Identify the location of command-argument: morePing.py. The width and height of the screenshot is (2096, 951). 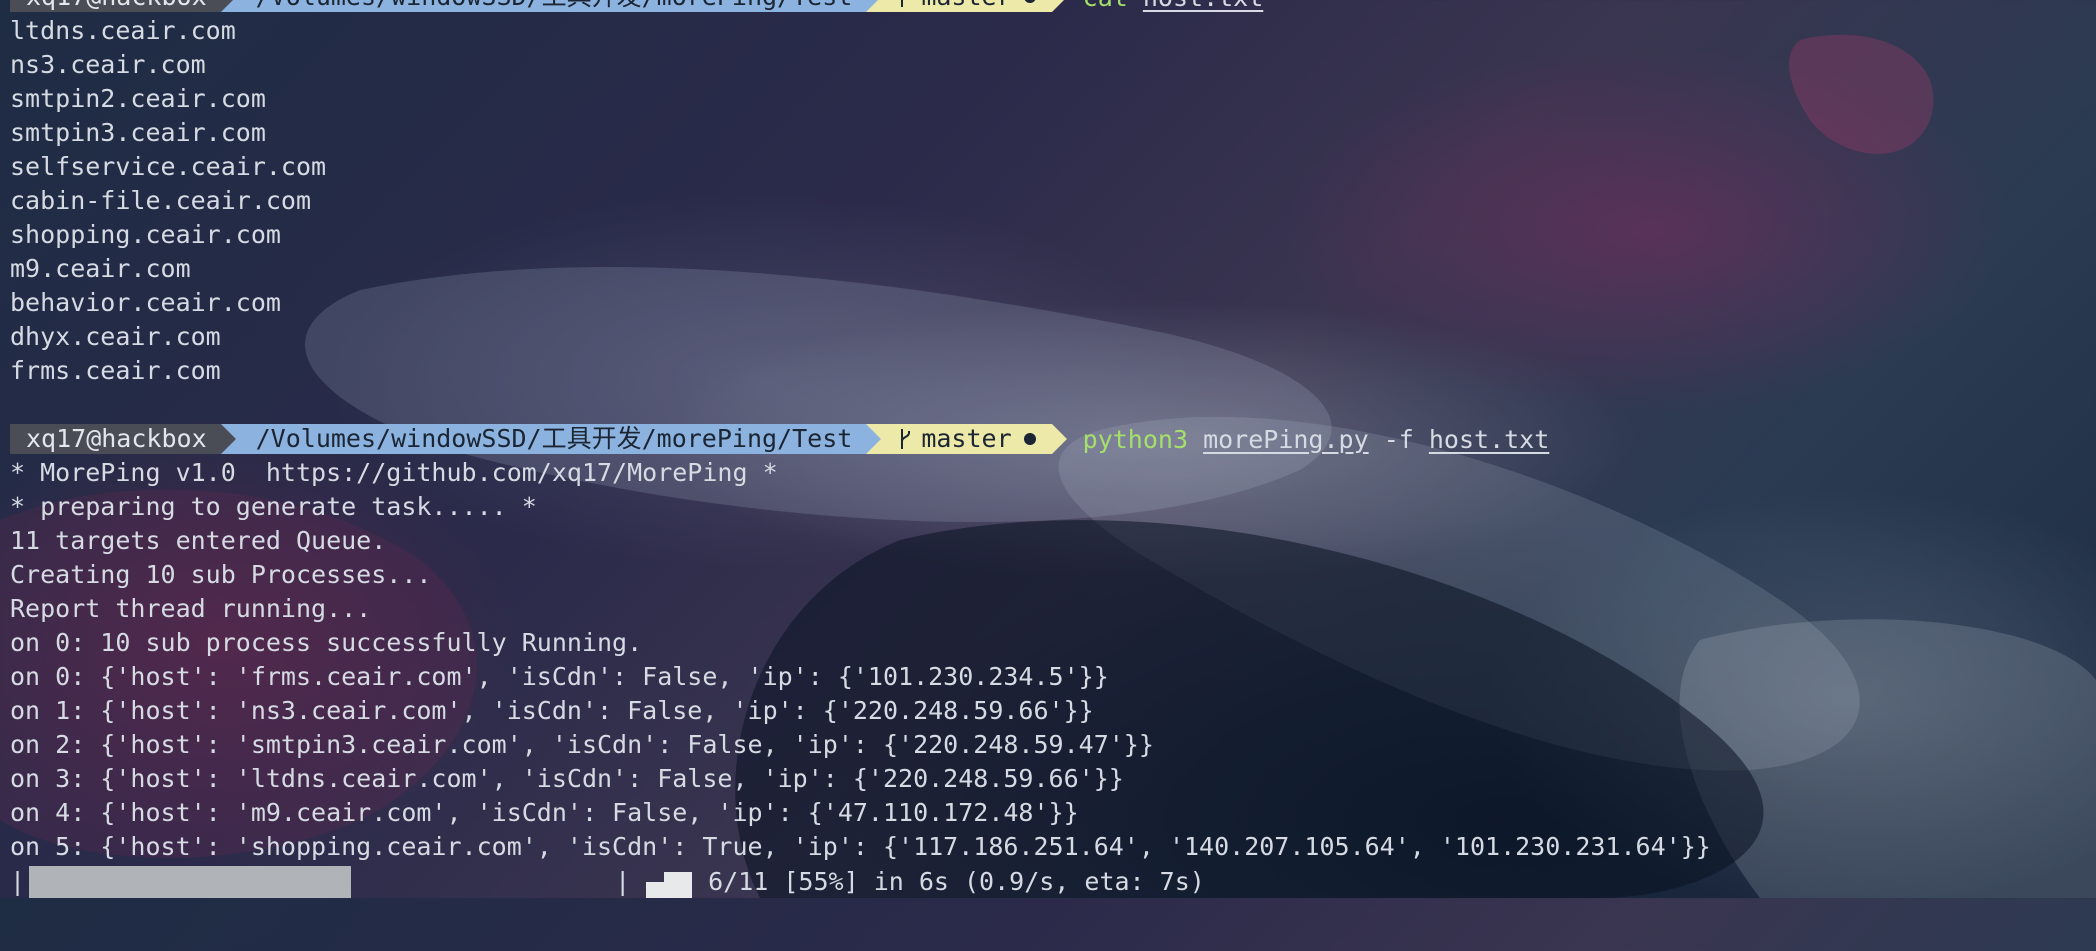
(1286, 439).